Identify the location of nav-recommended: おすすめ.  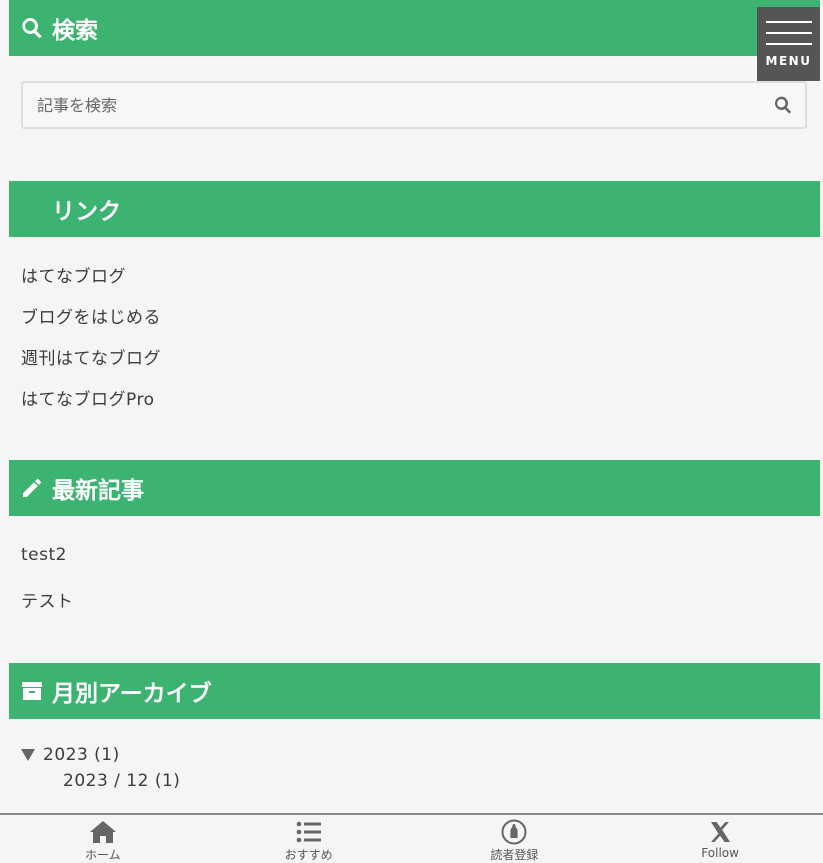
(309, 839).